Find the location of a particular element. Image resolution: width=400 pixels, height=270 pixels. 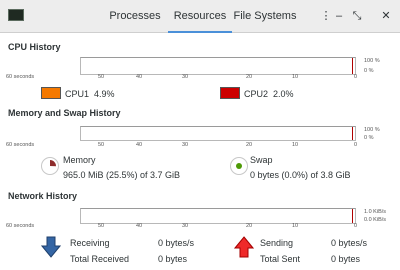

cpu1-label: CPU1 4.9% is located at coordinates (90, 94).